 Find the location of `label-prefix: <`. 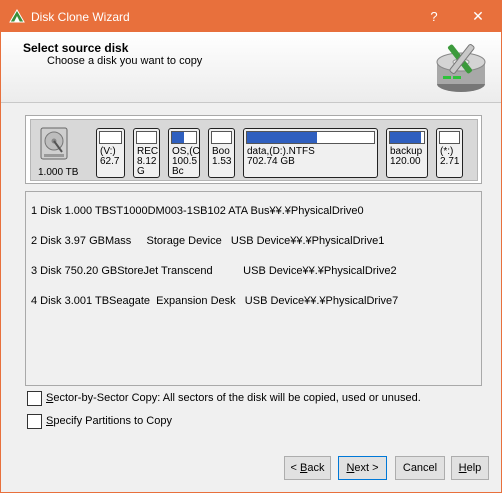

label-prefix: < is located at coordinates (295, 468).